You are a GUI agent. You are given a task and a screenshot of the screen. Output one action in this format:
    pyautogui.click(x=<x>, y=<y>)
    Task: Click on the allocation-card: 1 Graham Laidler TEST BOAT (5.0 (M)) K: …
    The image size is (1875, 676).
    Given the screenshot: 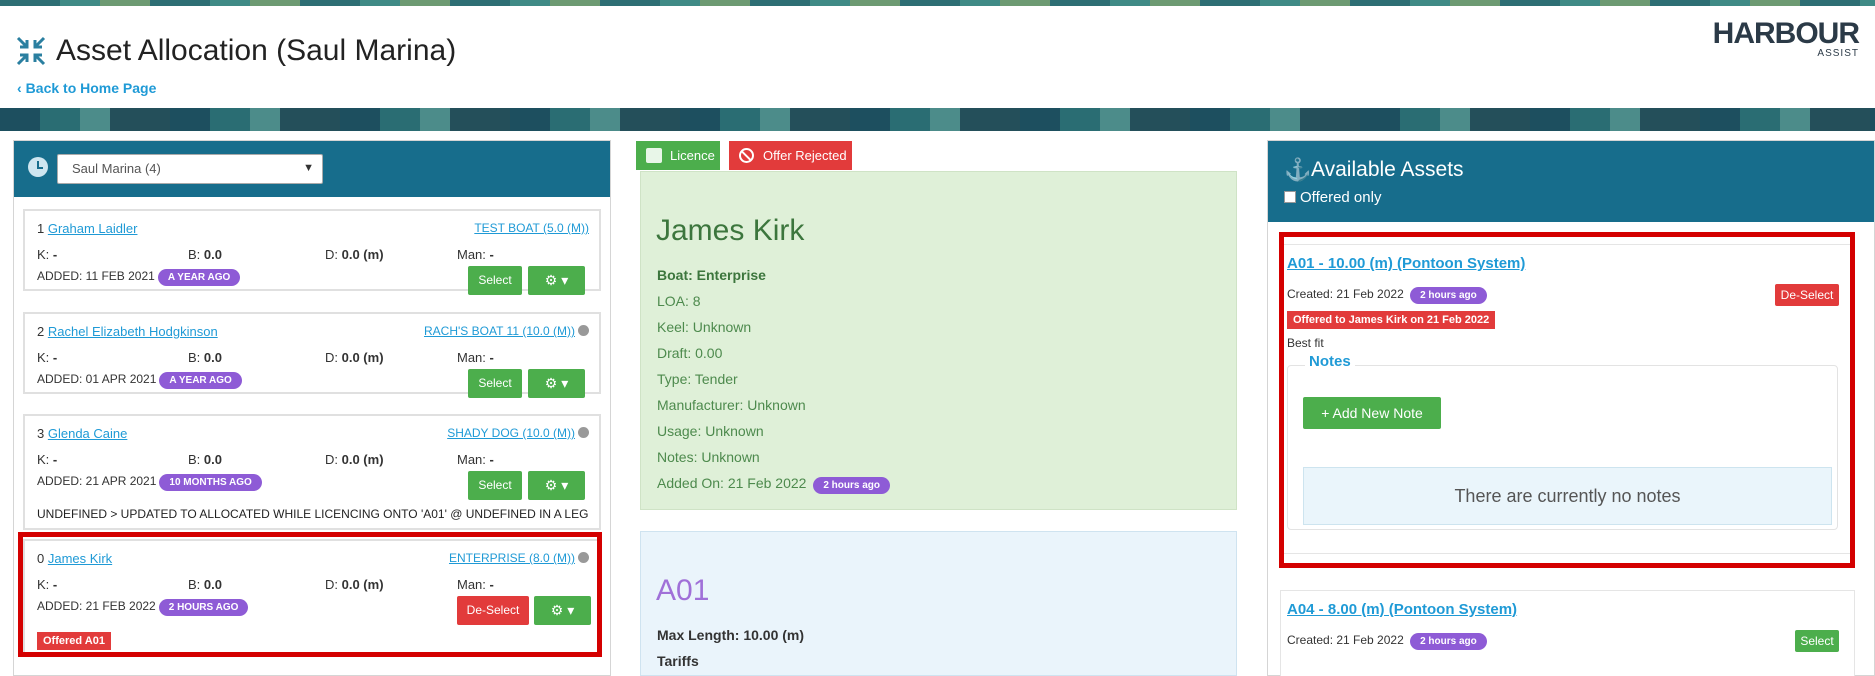 What is the action you would take?
    pyautogui.click(x=312, y=252)
    